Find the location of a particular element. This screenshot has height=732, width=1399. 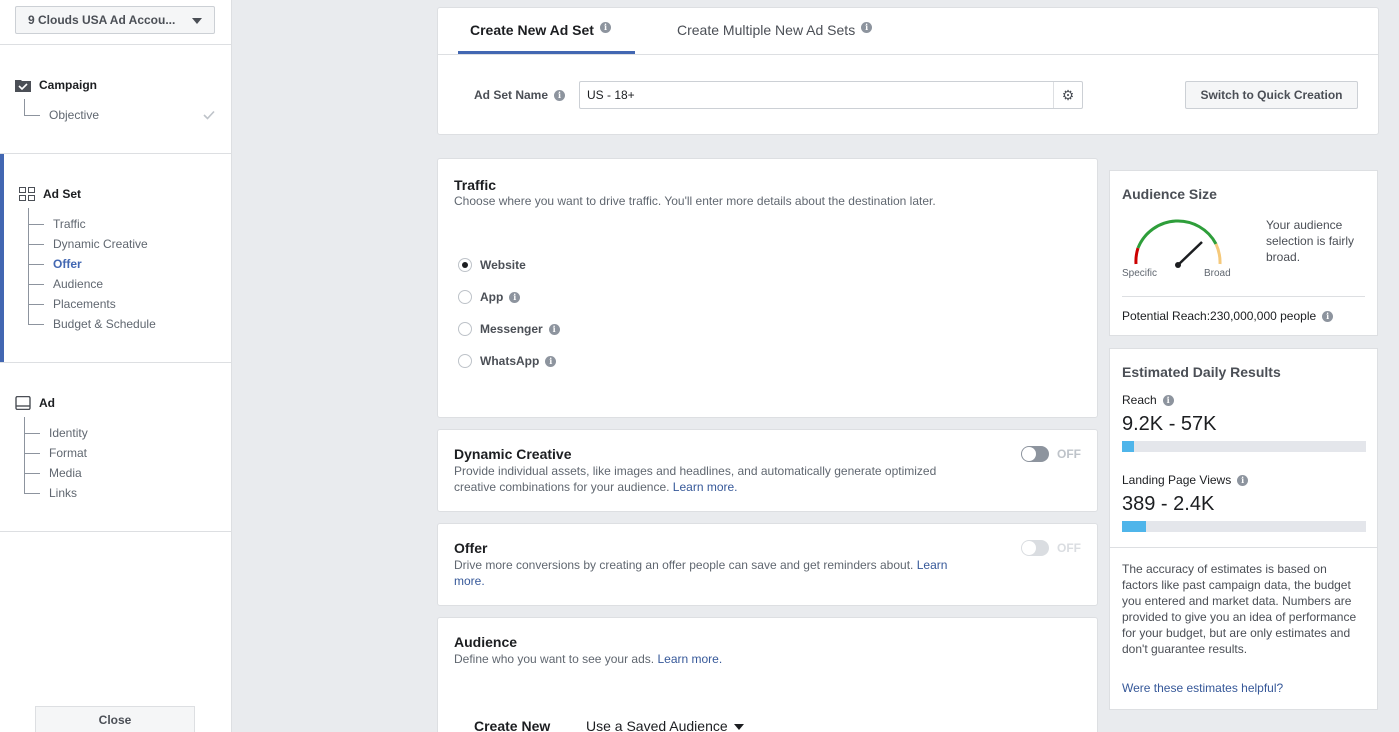

tab-create-new-audience: Create New is located at coordinates (512, 725).